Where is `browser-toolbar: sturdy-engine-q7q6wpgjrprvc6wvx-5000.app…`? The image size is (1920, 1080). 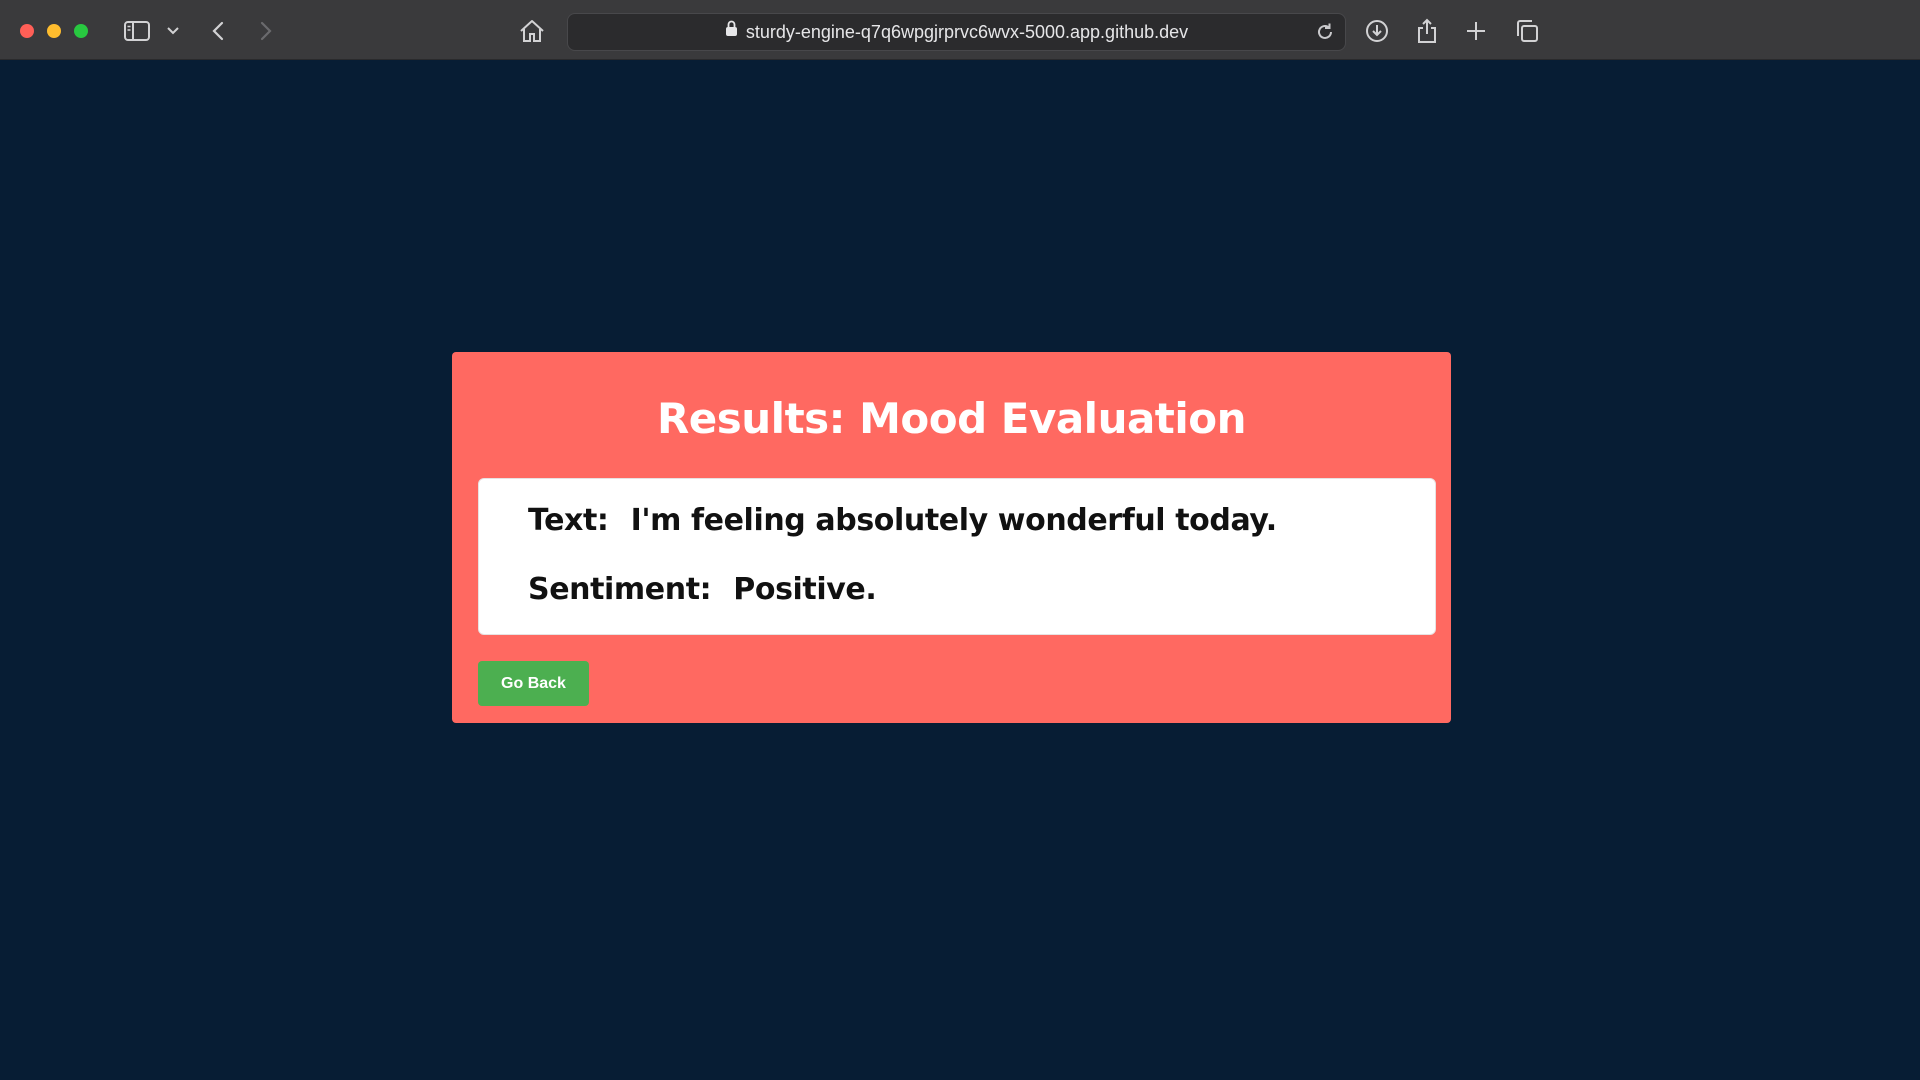 browser-toolbar: sturdy-engine-q7q6wpgjrprvc6wvx-5000.app… is located at coordinates (960, 30).